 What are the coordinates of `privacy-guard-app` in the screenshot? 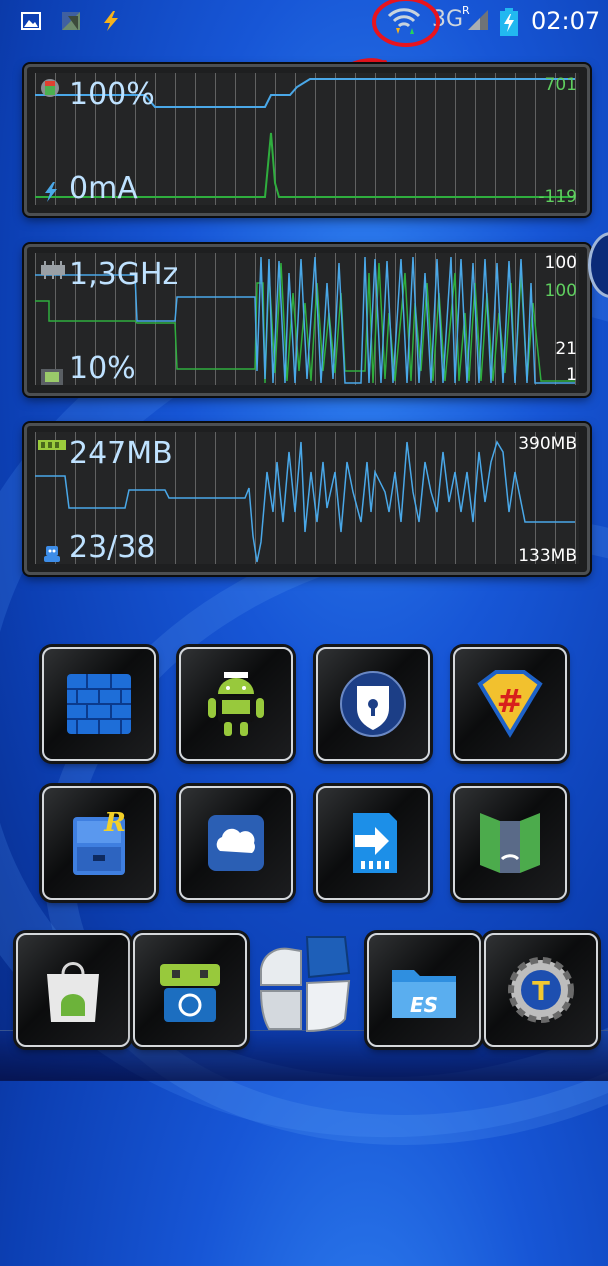 It's located at (373, 704).